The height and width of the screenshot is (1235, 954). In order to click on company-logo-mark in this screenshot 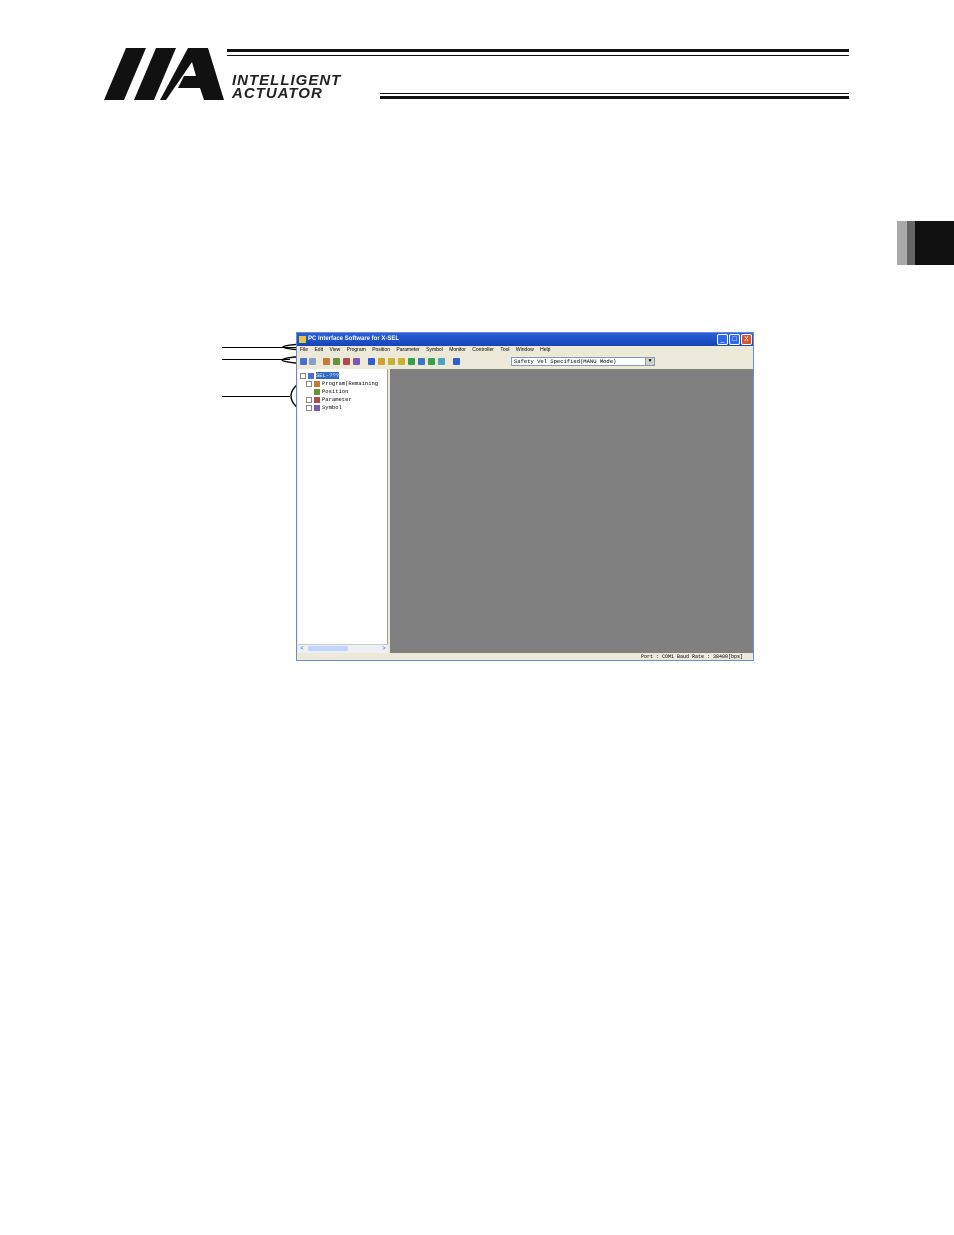, I will do `click(164, 74)`.